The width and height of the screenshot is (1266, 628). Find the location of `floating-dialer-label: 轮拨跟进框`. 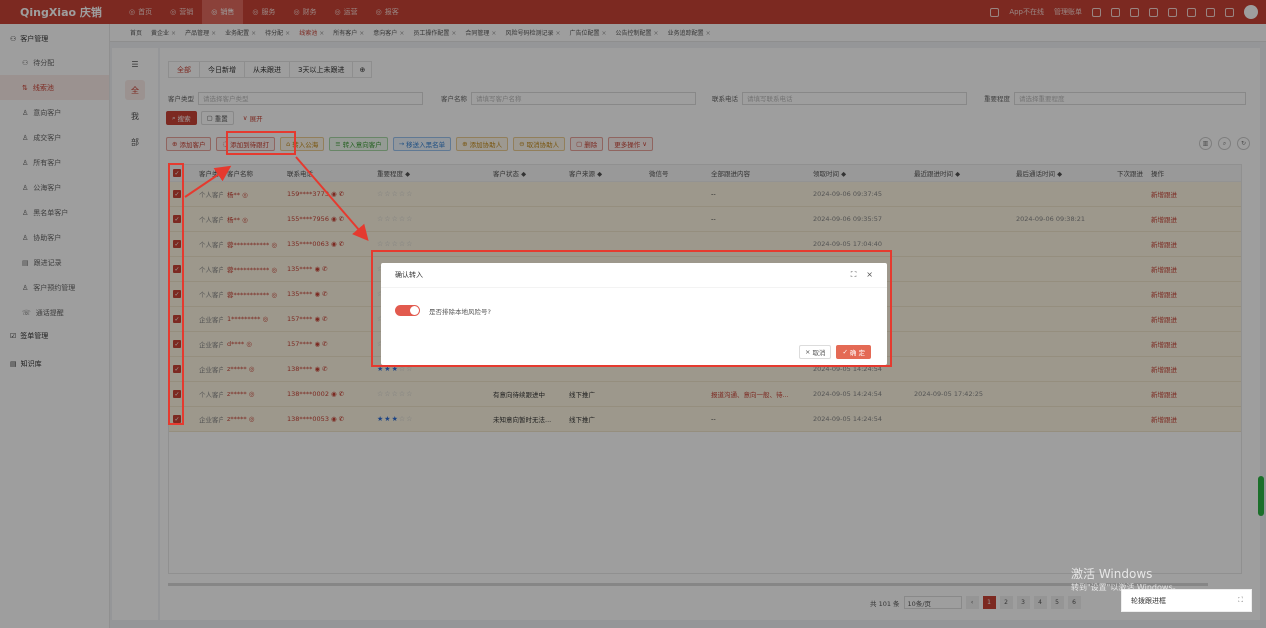

floating-dialer-label: 轮拨跟进框 is located at coordinates (1148, 600).